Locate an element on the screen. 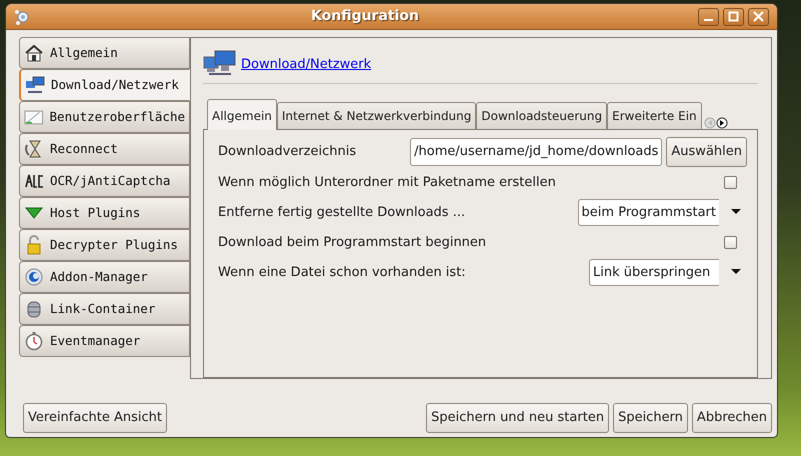 The image size is (801, 456). house-icon is located at coordinates (34, 53).